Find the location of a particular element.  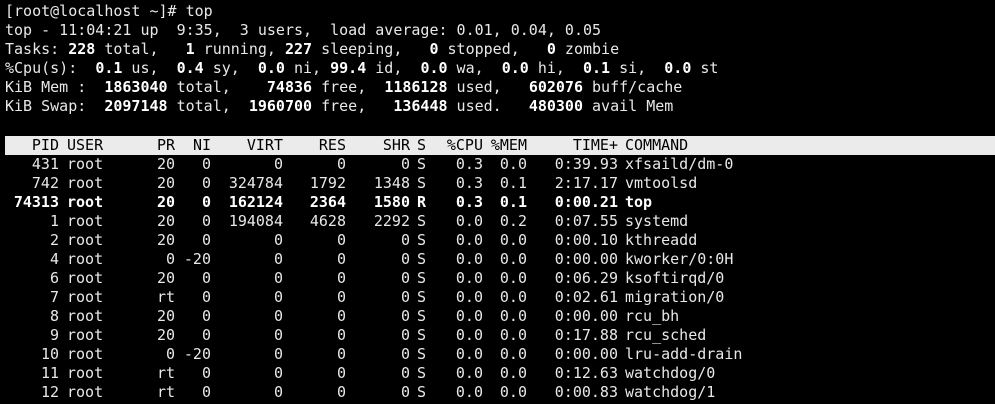

tasks-zombie-value: 0 is located at coordinates (551, 49).